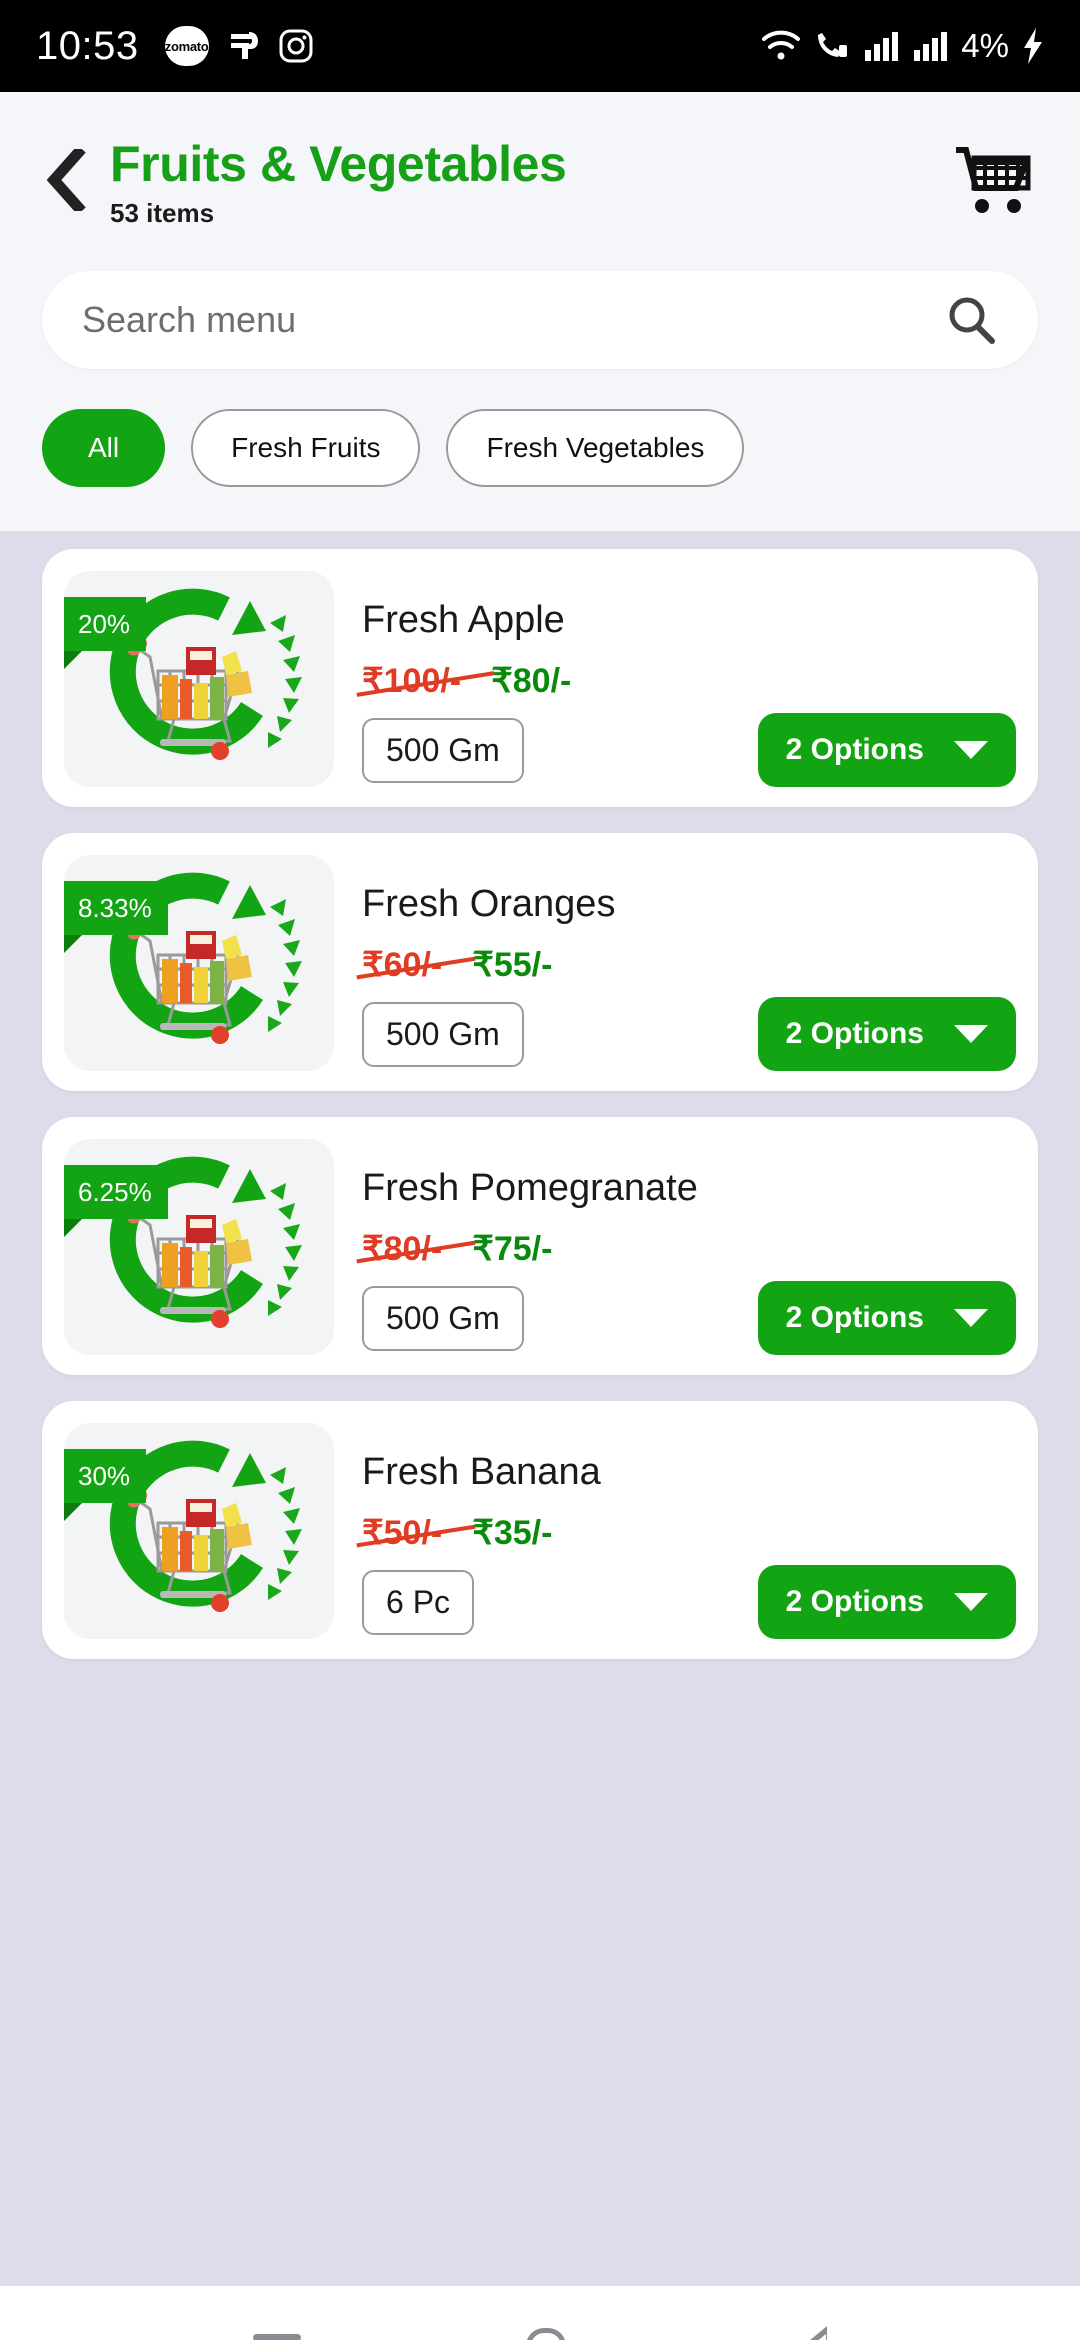 The width and height of the screenshot is (1080, 2340). What do you see at coordinates (689, 1249) in the screenshot?
I see `price-row: ₹80/- ₹75/-` at bounding box center [689, 1249].